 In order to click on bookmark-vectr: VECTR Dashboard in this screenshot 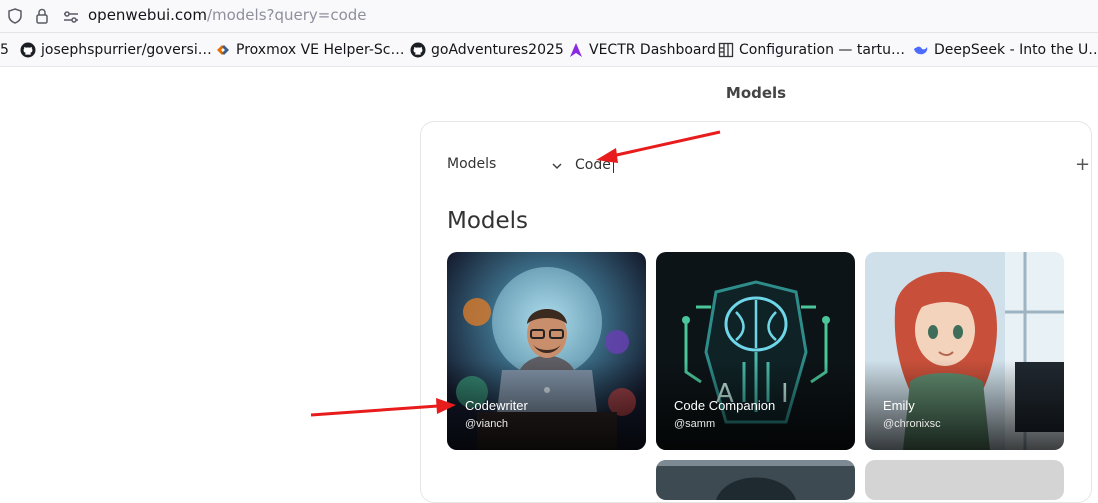, I will do `click(642, 50)`.